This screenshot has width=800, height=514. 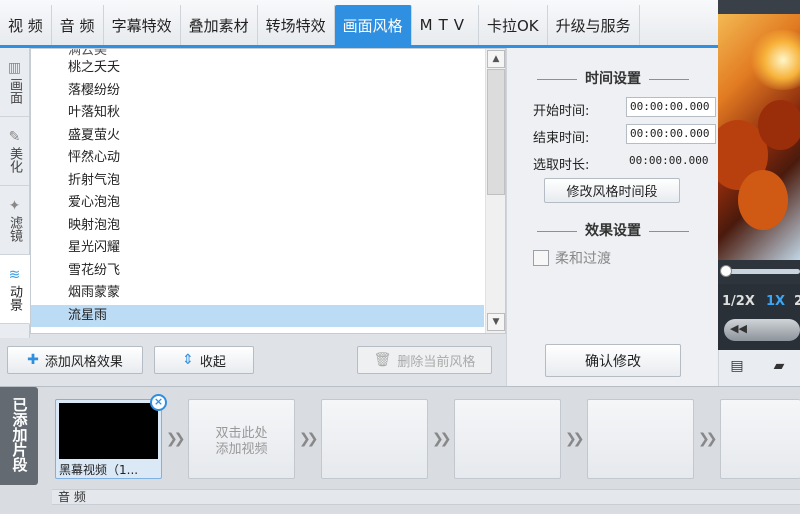 I want to click on jog-wheel: ◀◀, so click(x=762, y=330).